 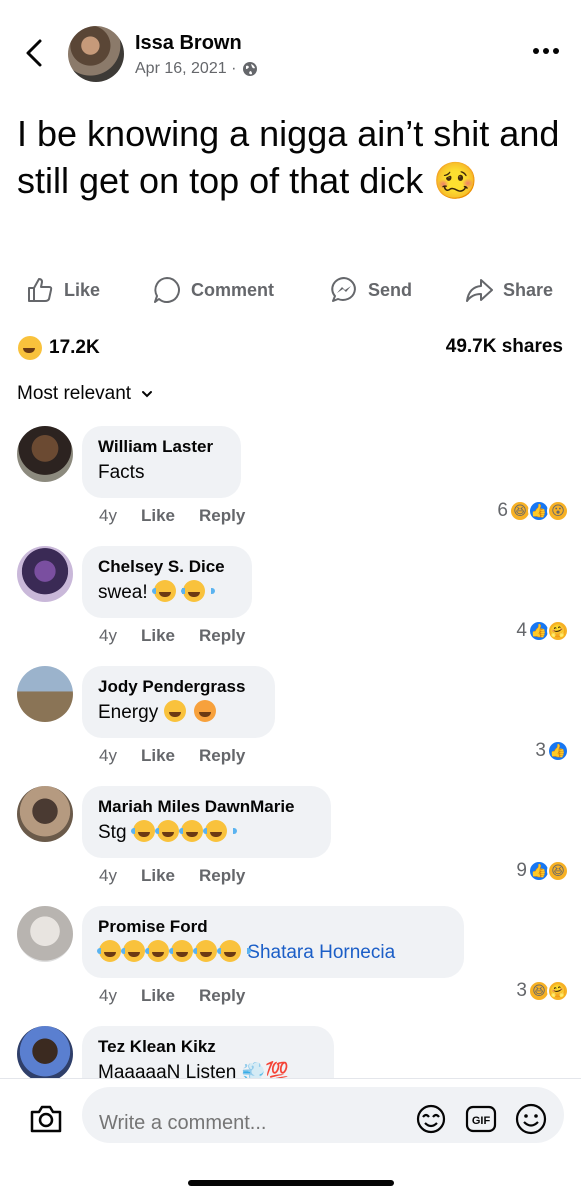 What do you see at coordinates (521, 630) in the screenshot?
I see `comment-reaction-count: 4` at bounding box center [521, 630].